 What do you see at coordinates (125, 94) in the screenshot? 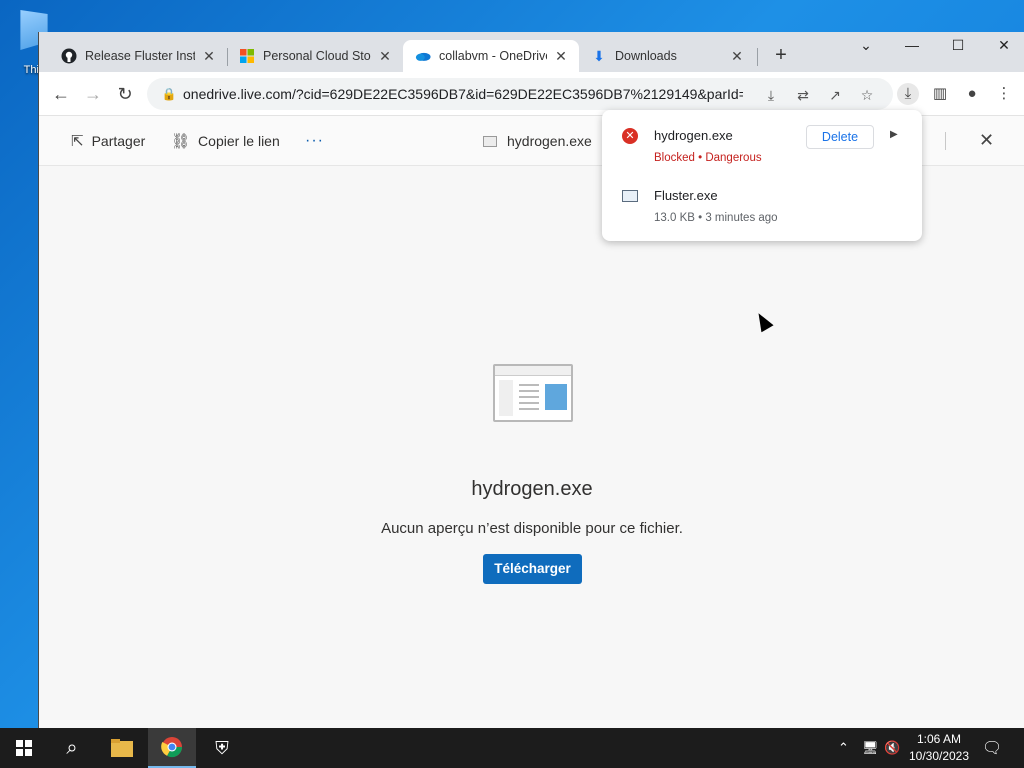
I see `reload-button: ↻` at bounding box center [125, 94].